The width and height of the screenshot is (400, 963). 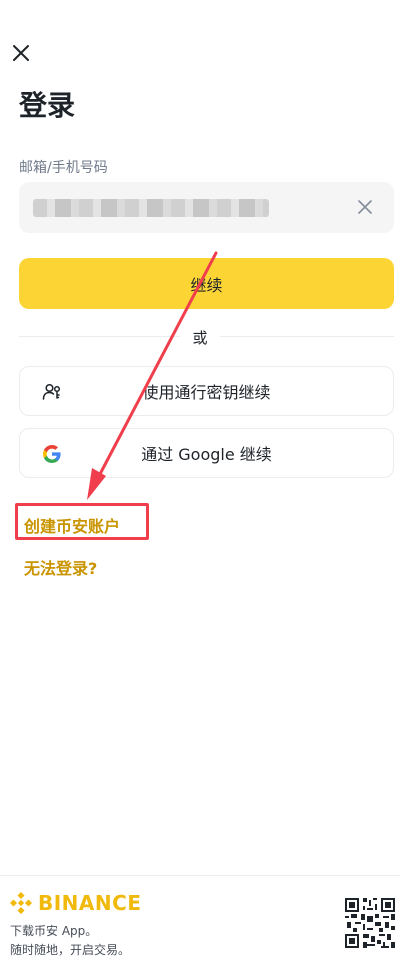 What do you see at coordinates (72, 525) in the screenshot?
I see `create-account-link: 创建币安账户` at bounding box center [72, 525].